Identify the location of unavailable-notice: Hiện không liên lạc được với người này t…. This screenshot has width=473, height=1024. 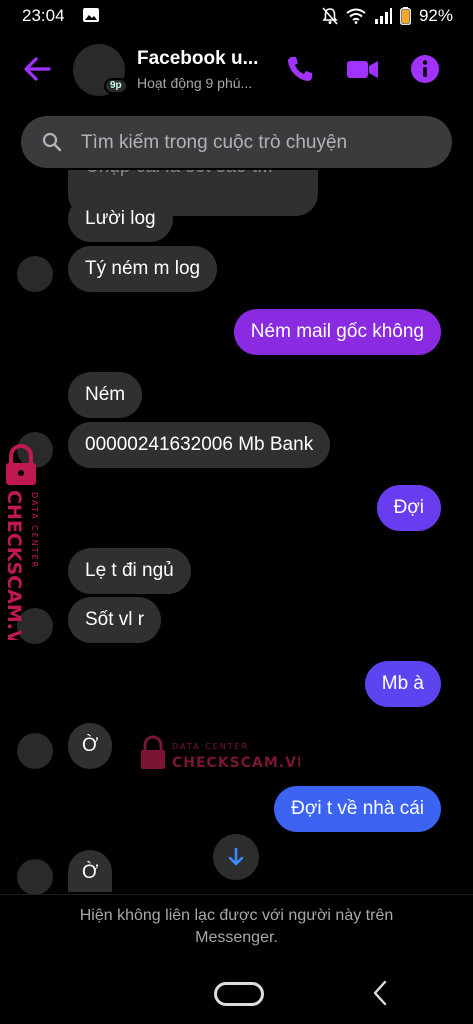
(236, 926).